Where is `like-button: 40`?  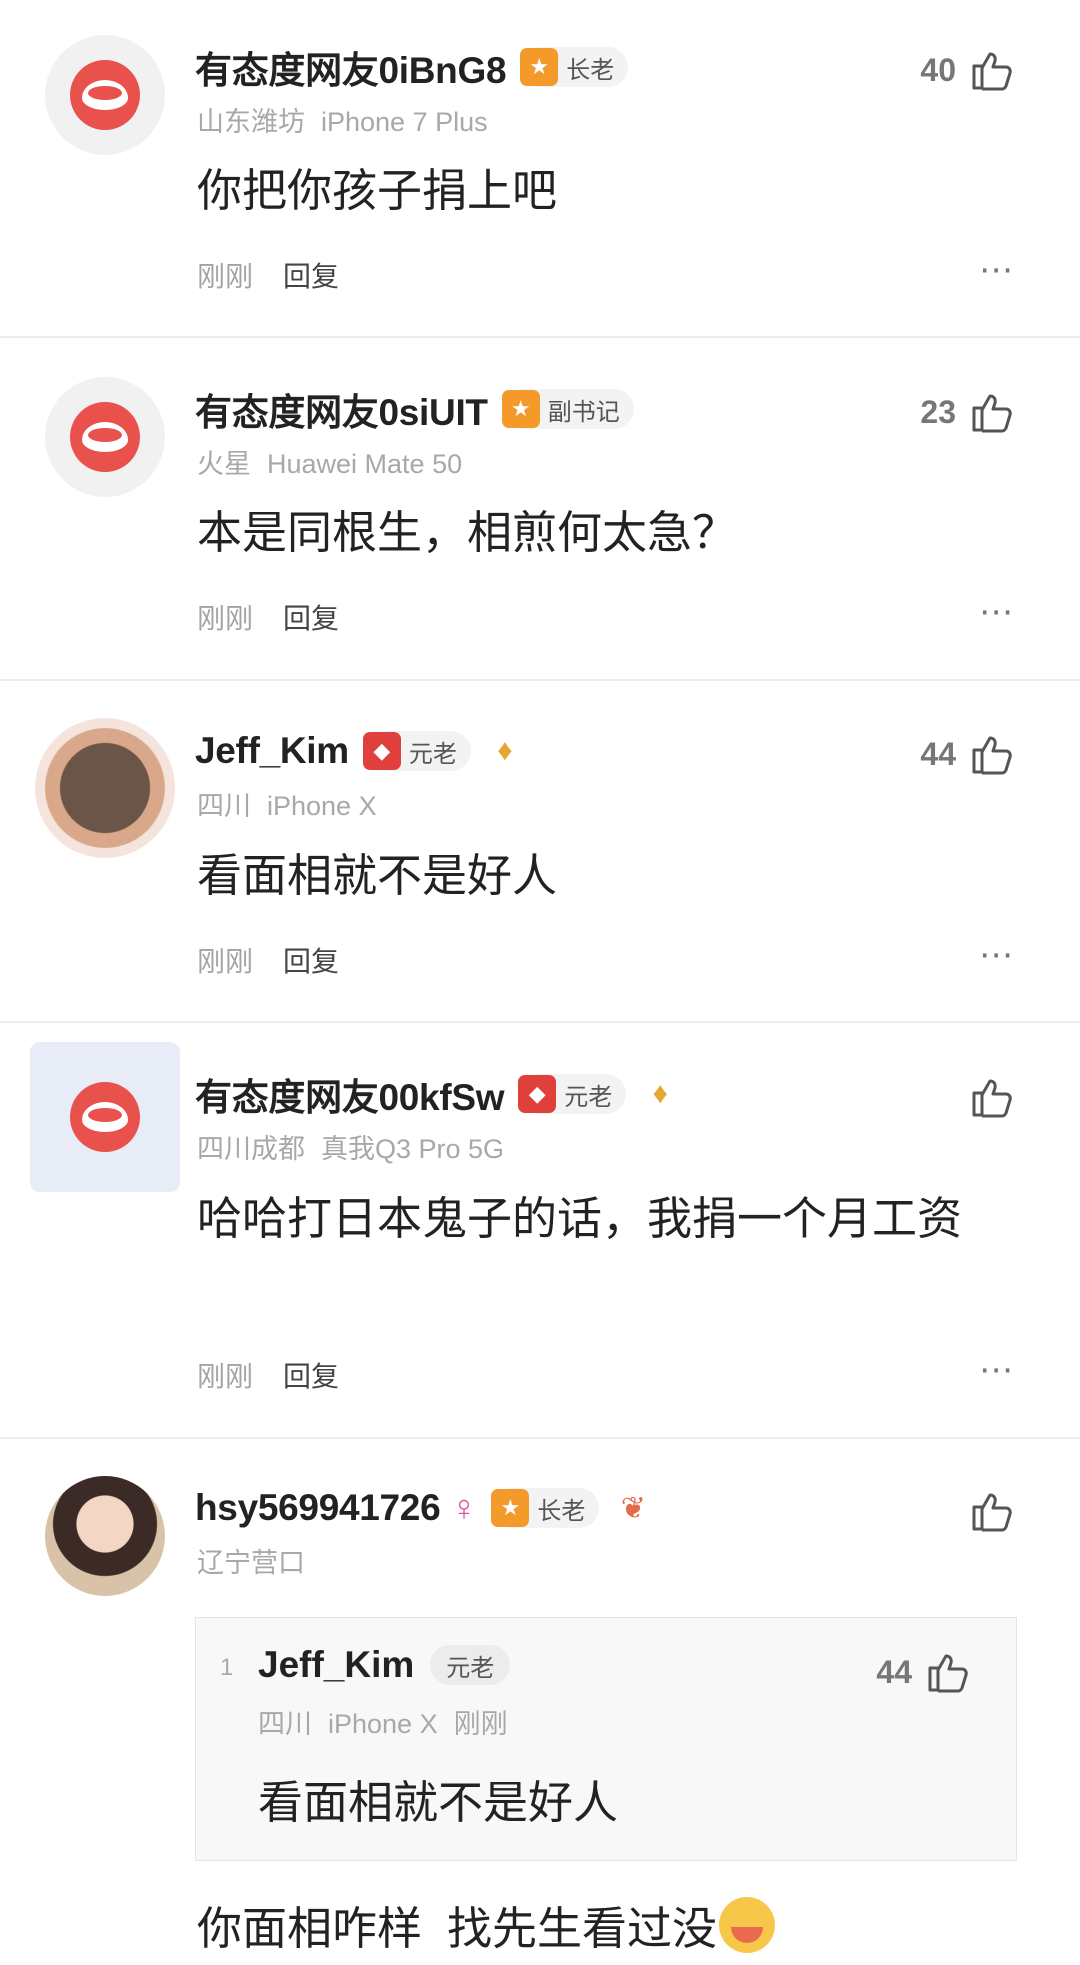 like-button: 40 is located at coordinates (968, 70).